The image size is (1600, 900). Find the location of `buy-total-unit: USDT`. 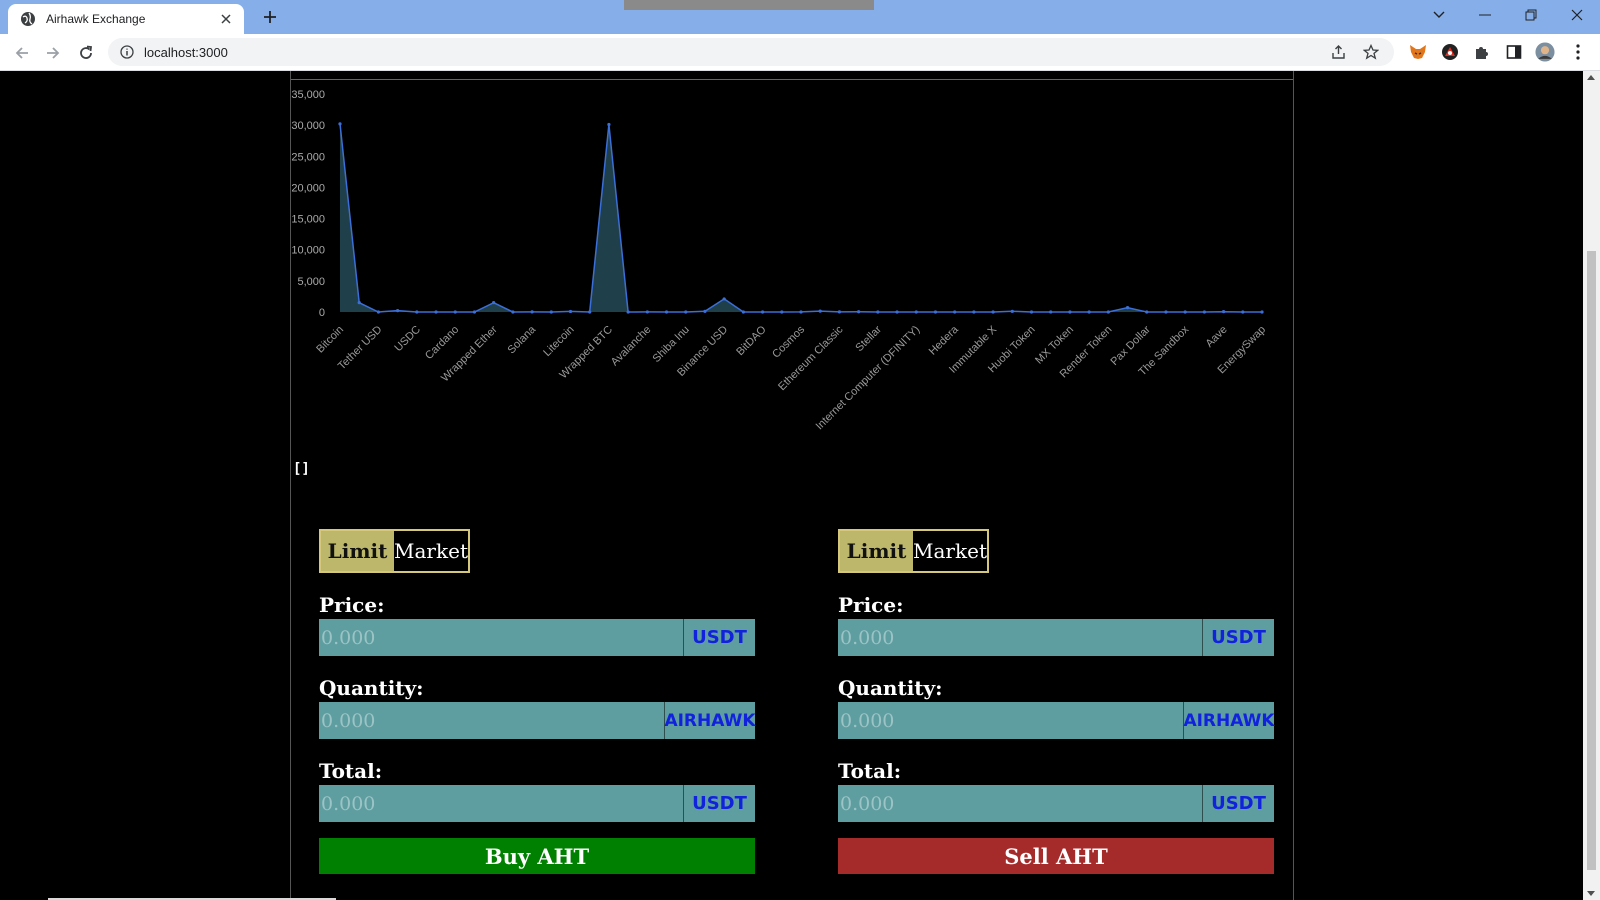

buy-total-unit: USDT is located at coordinates (719, 803).